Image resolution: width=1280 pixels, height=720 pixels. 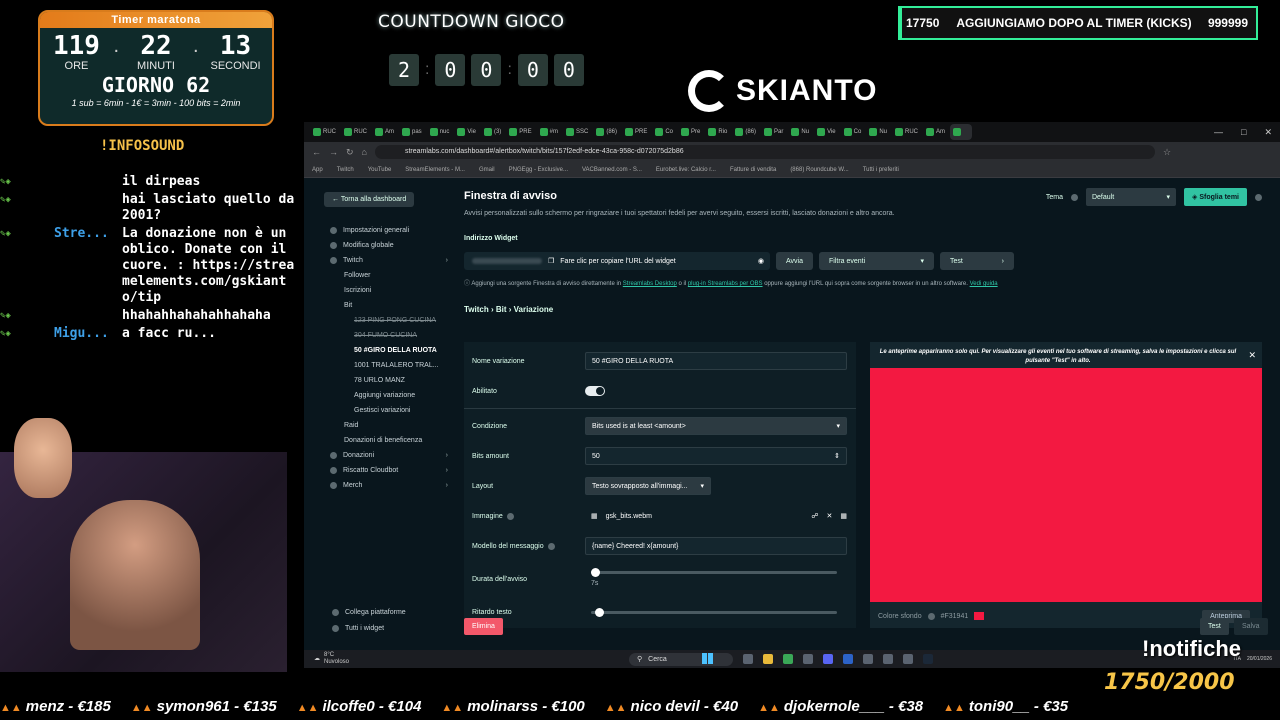 I want to click on sidebar-item: Impostazioni generali, so click(x=386, y=230).